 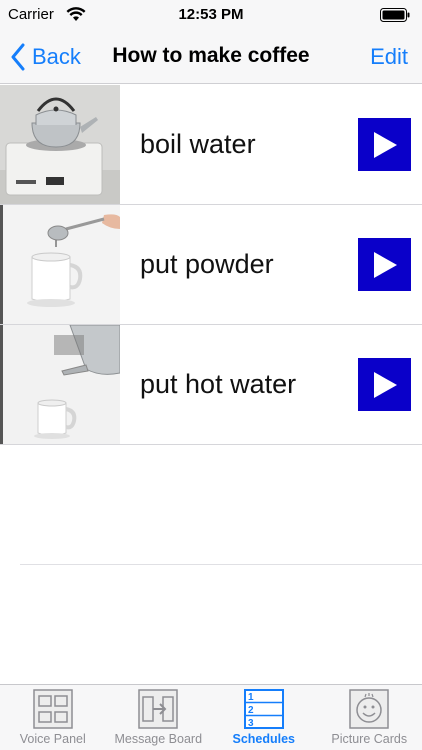 I want to click on back-button: Back, so click(x=45, y=57).